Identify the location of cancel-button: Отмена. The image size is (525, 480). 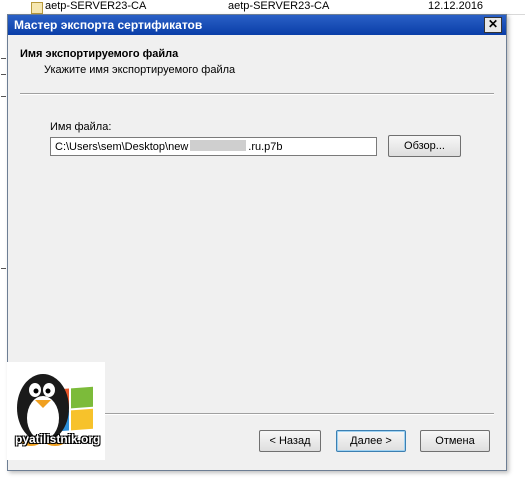
(455, 441).